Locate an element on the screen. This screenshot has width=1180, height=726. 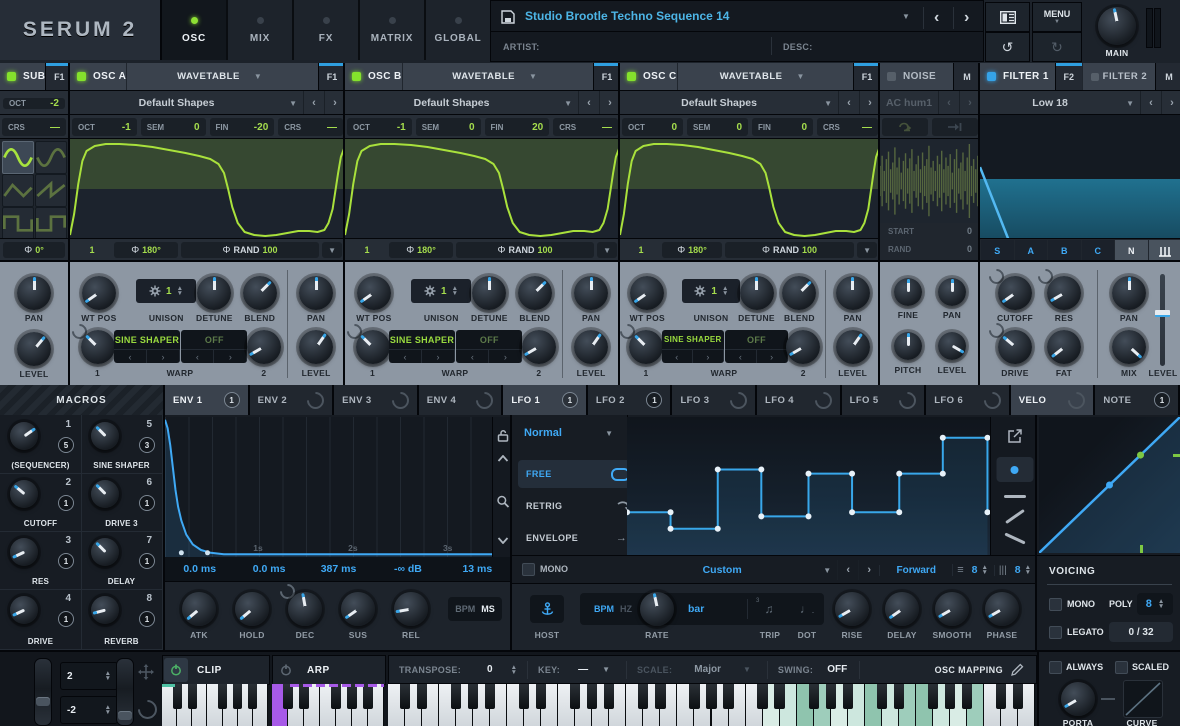
wavetable-next-button: › is located at coordinates (869, 103).